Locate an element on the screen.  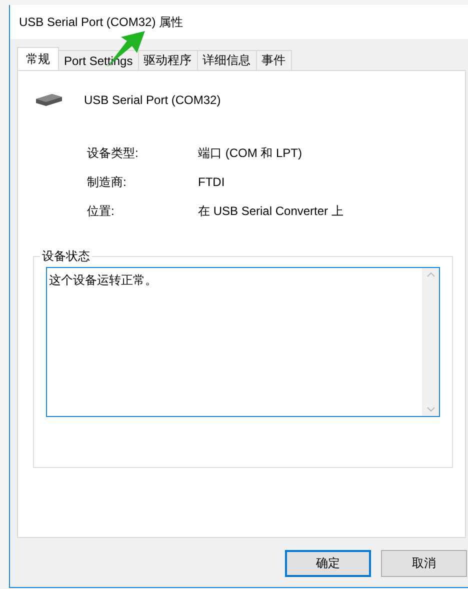
serial-port-icon is located at coordinates (49, 100).